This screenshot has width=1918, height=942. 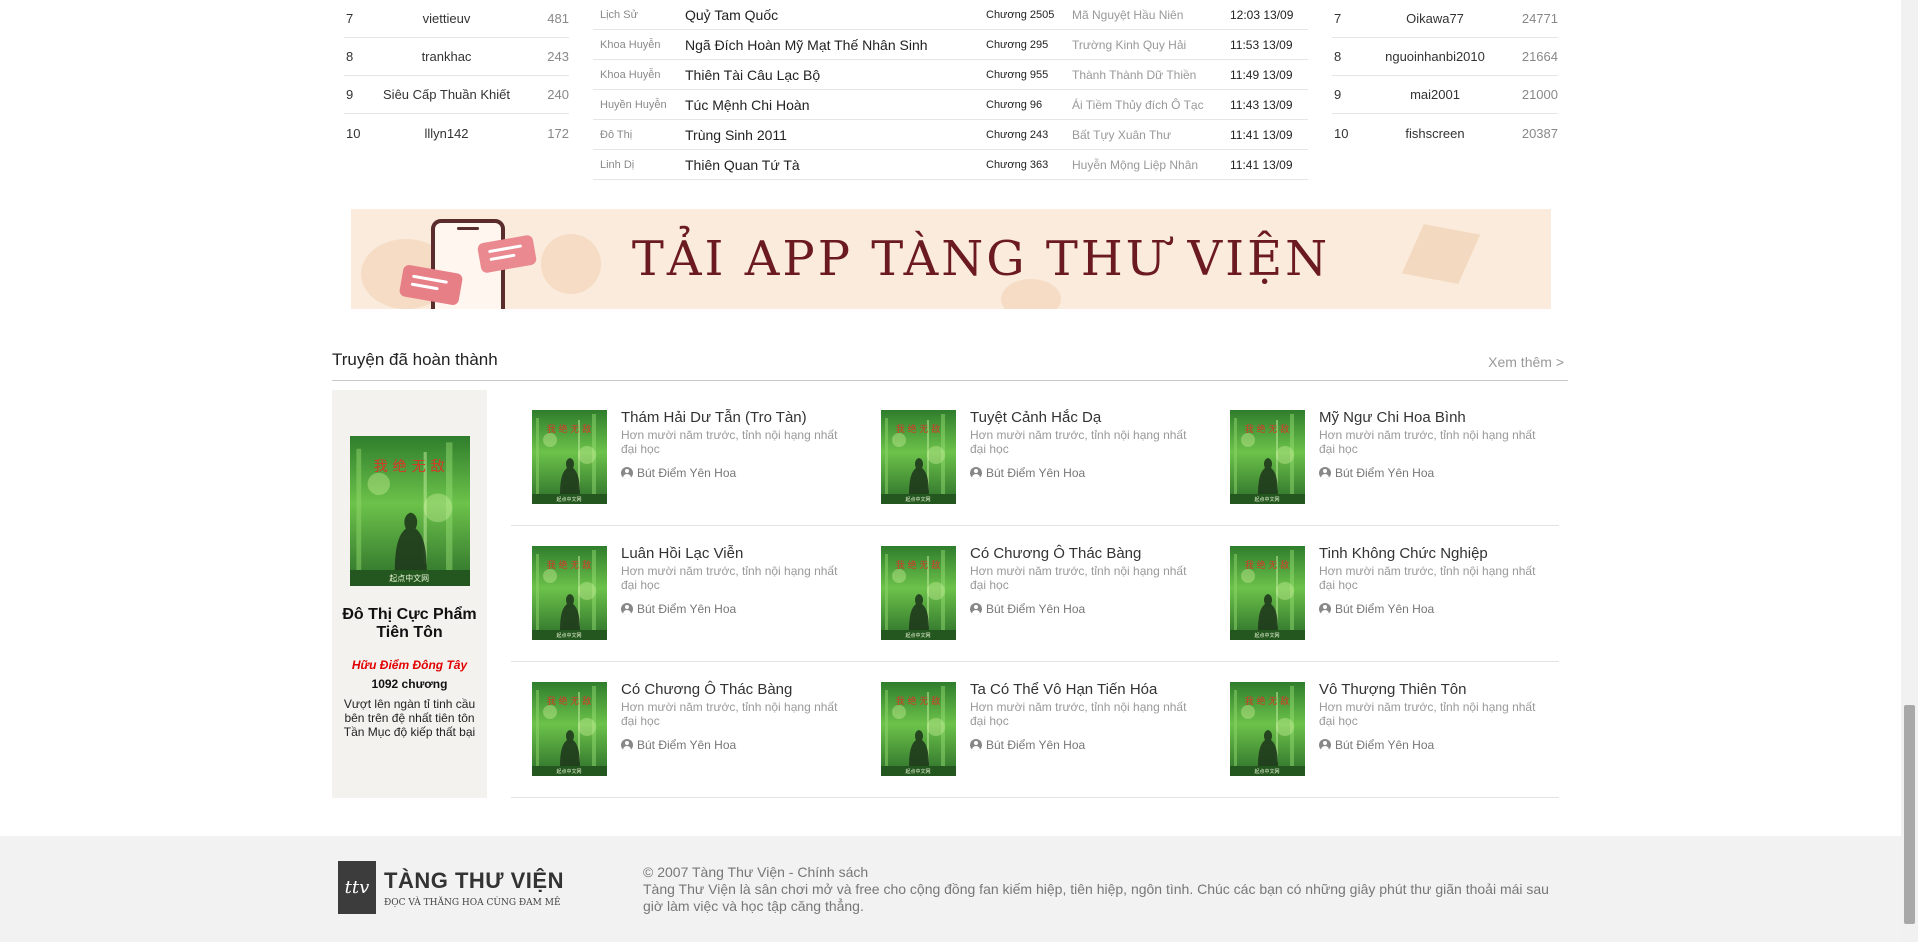 What do you see at coordinates (1151, 45) in the screenshot?
I see `update-author: Trường Kinh Quy Hải` at bounding box center [1151, 45].